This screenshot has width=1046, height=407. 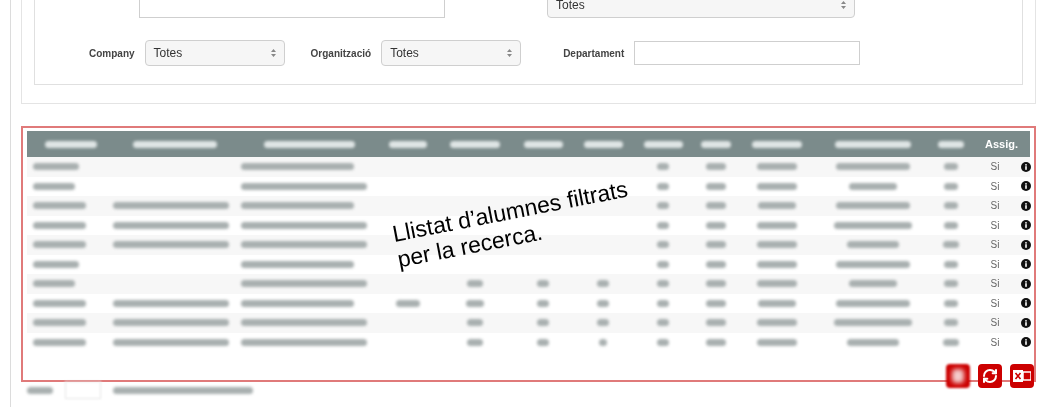 I want to click on refresh-icon, so click(x=990, y=376).